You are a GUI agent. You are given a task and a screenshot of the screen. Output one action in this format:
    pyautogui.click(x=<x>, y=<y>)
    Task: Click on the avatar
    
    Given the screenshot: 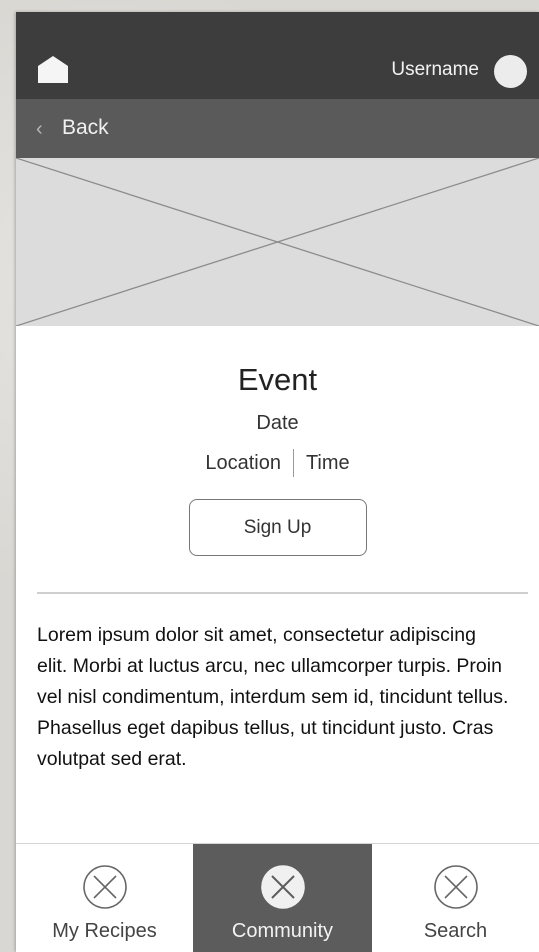 What is the action you would take?
    pyautogui.click(x=510, y=71)
    